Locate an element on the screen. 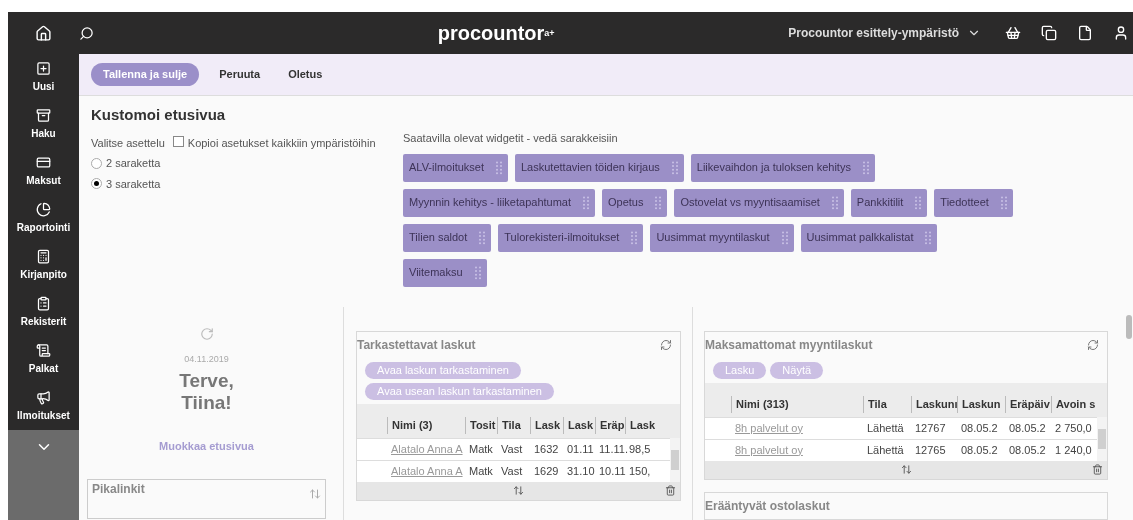  widget-chip: Laskutettavien töiden kirjaus is located at coordinates (599, 167).